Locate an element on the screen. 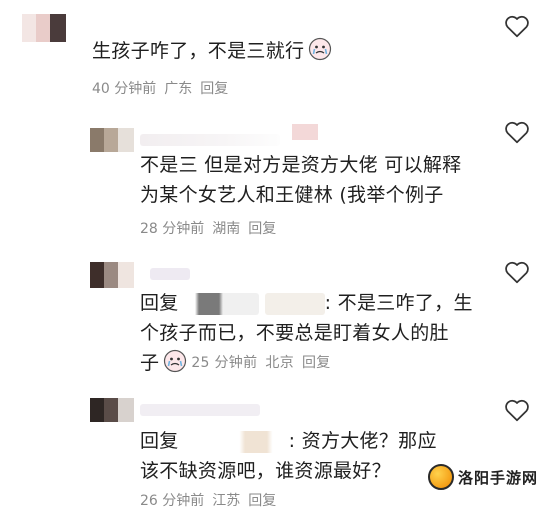 The image size is (552, 510). comment-text: 回复: 资方大佬？那应 该不缺资源吧，谁资源最好？ is located at coordinates (288, 456).